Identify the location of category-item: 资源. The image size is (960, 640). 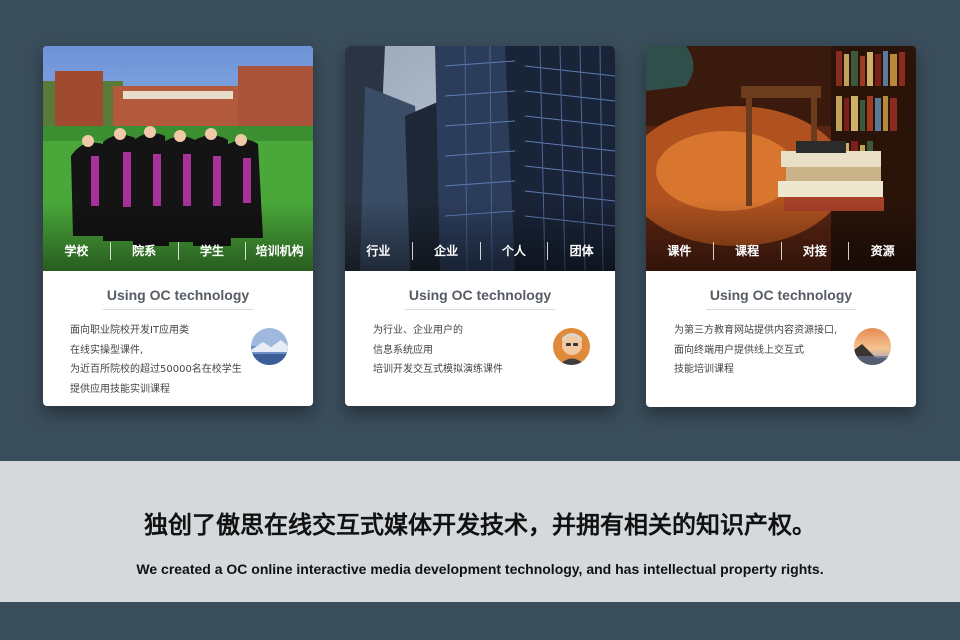
(882, 251).